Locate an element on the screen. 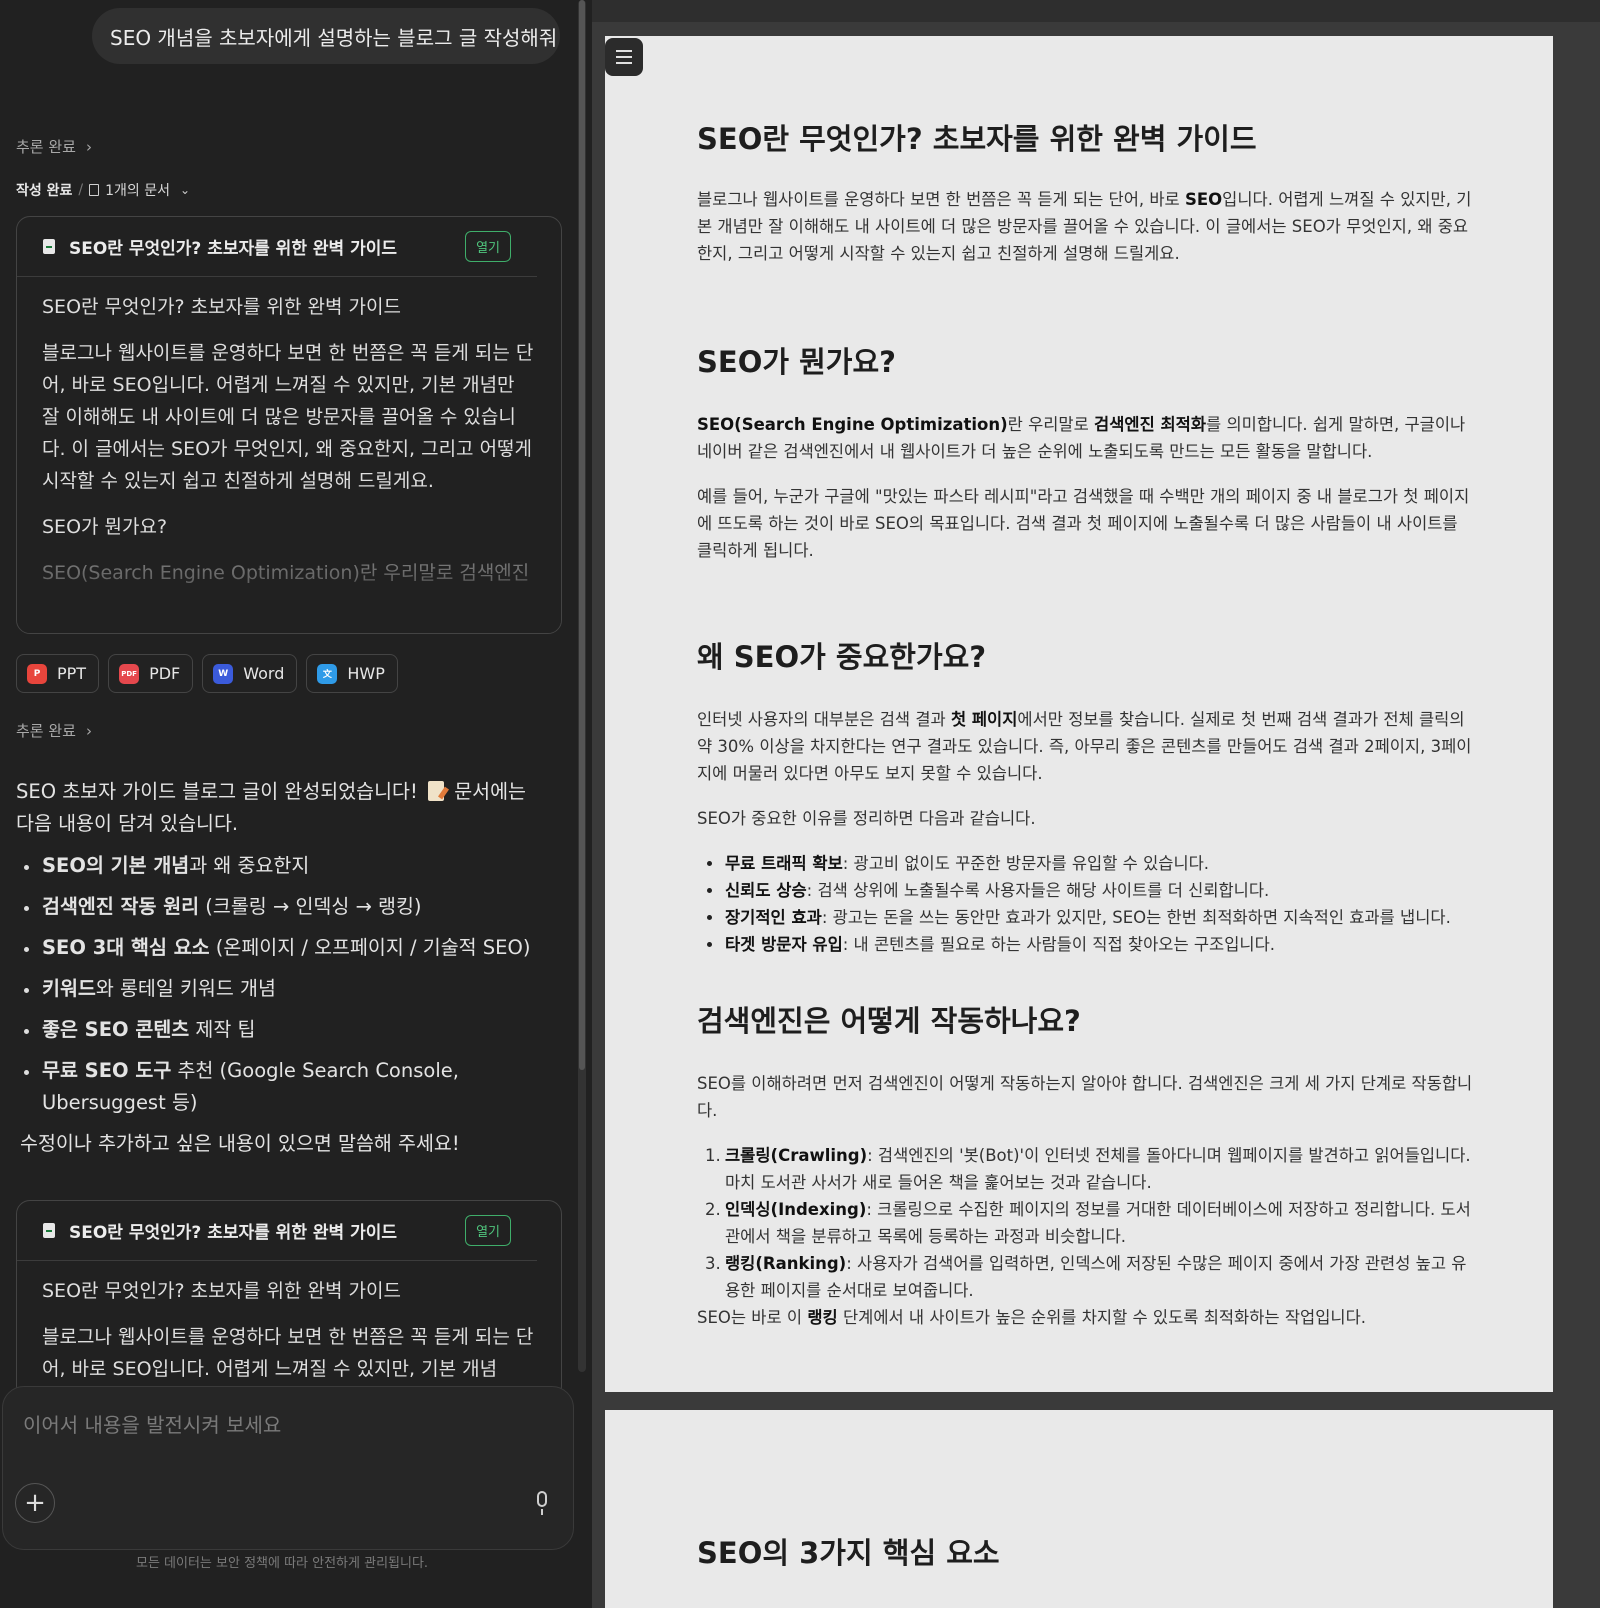  security-footnote: 모든 데이터는 보안 정책에 따라 안전하게 관리됩니다. is located at coordinates (282, 1563).